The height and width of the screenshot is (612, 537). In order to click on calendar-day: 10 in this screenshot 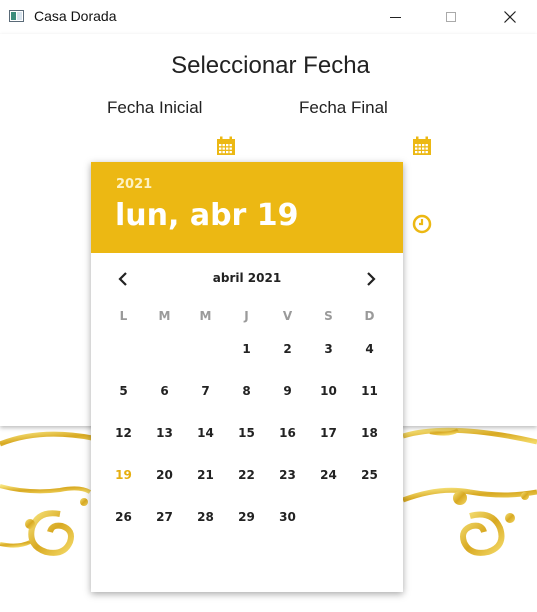, I will do `click(328, 391)`.